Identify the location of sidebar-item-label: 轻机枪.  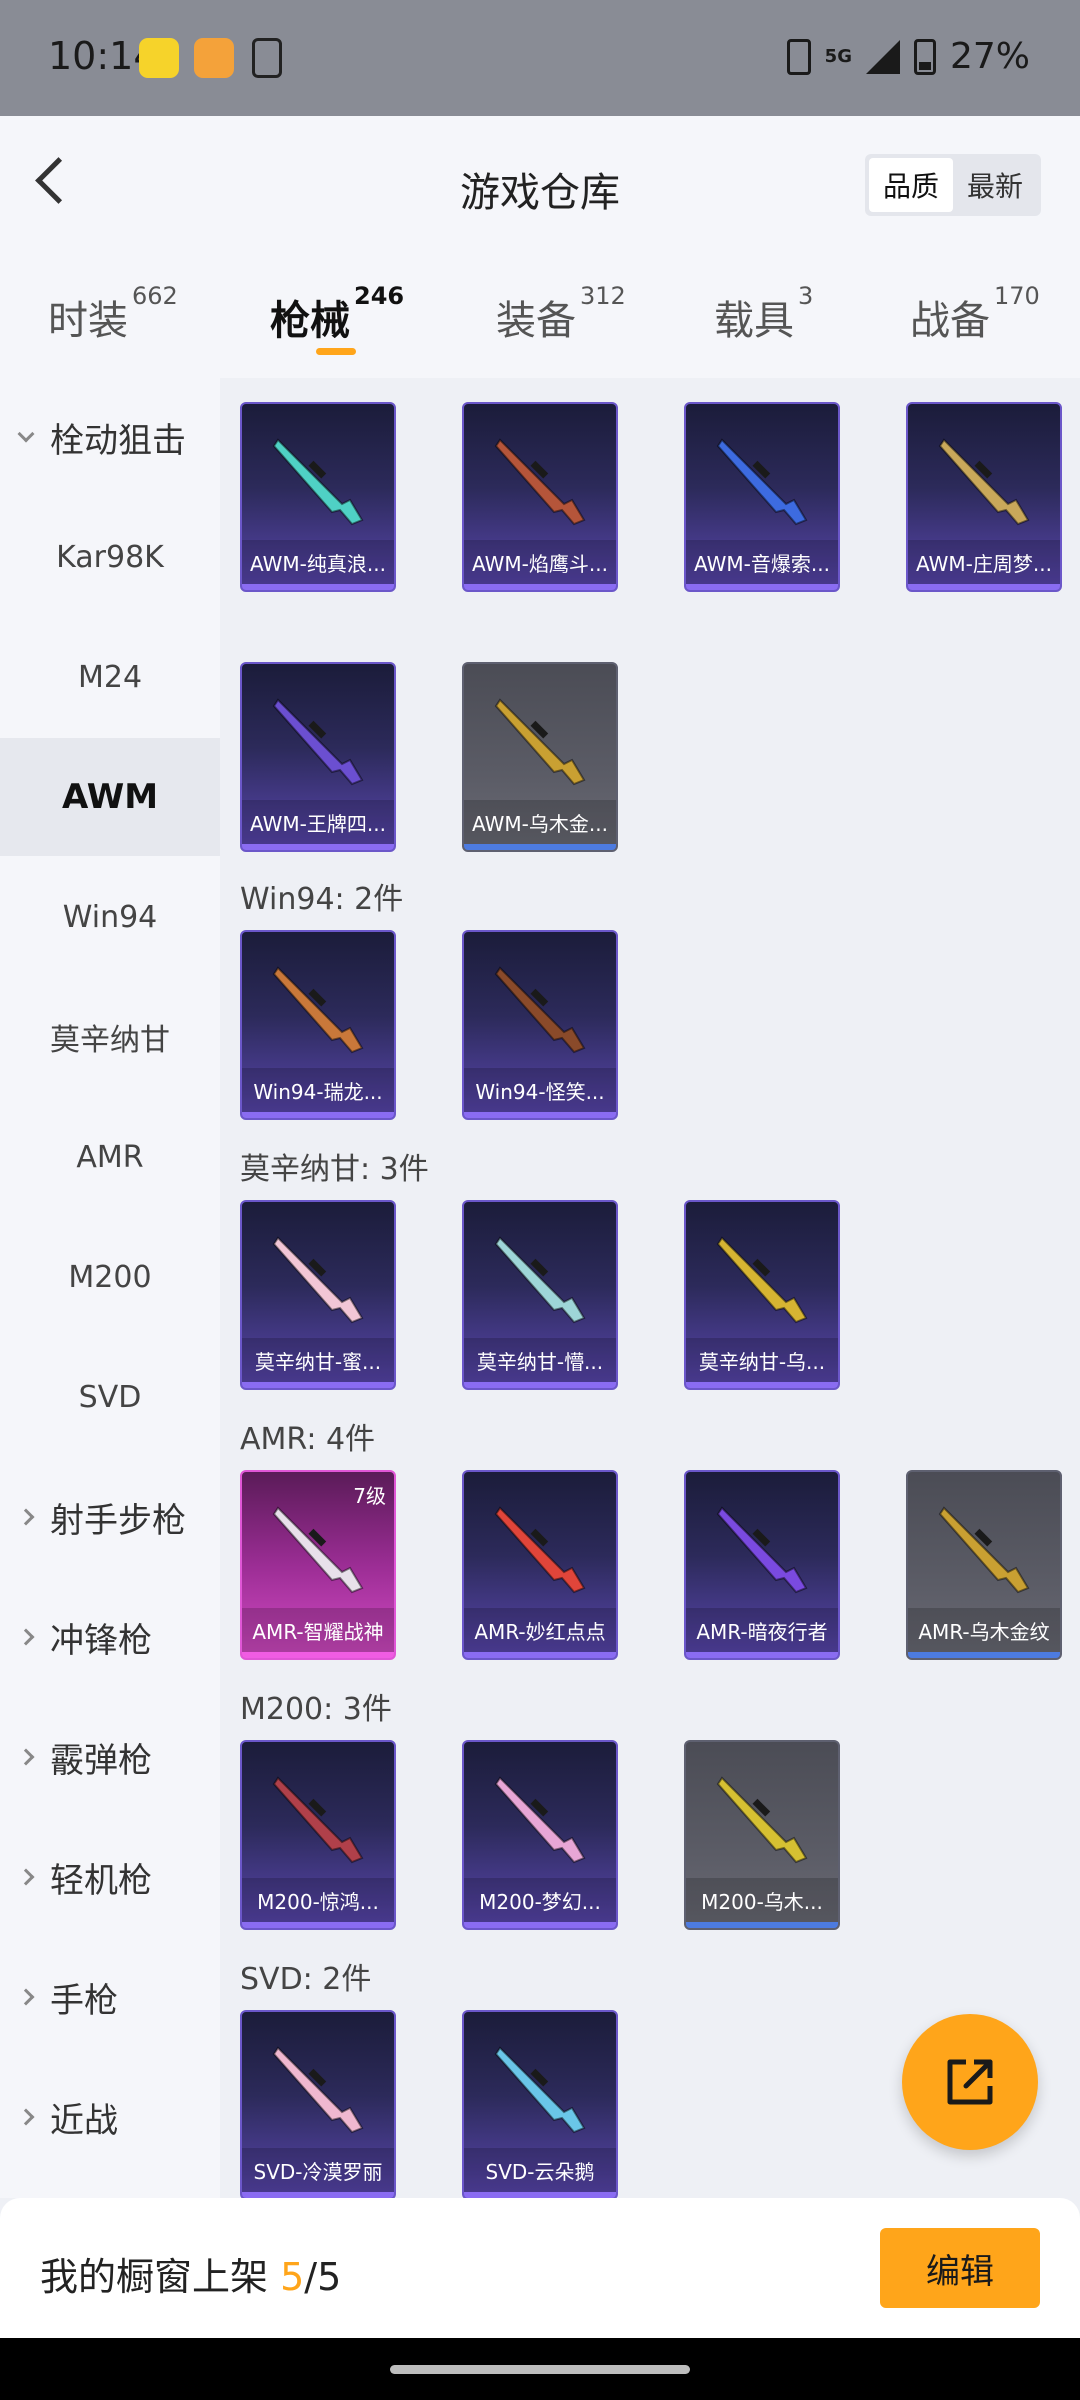
(101, 1880).